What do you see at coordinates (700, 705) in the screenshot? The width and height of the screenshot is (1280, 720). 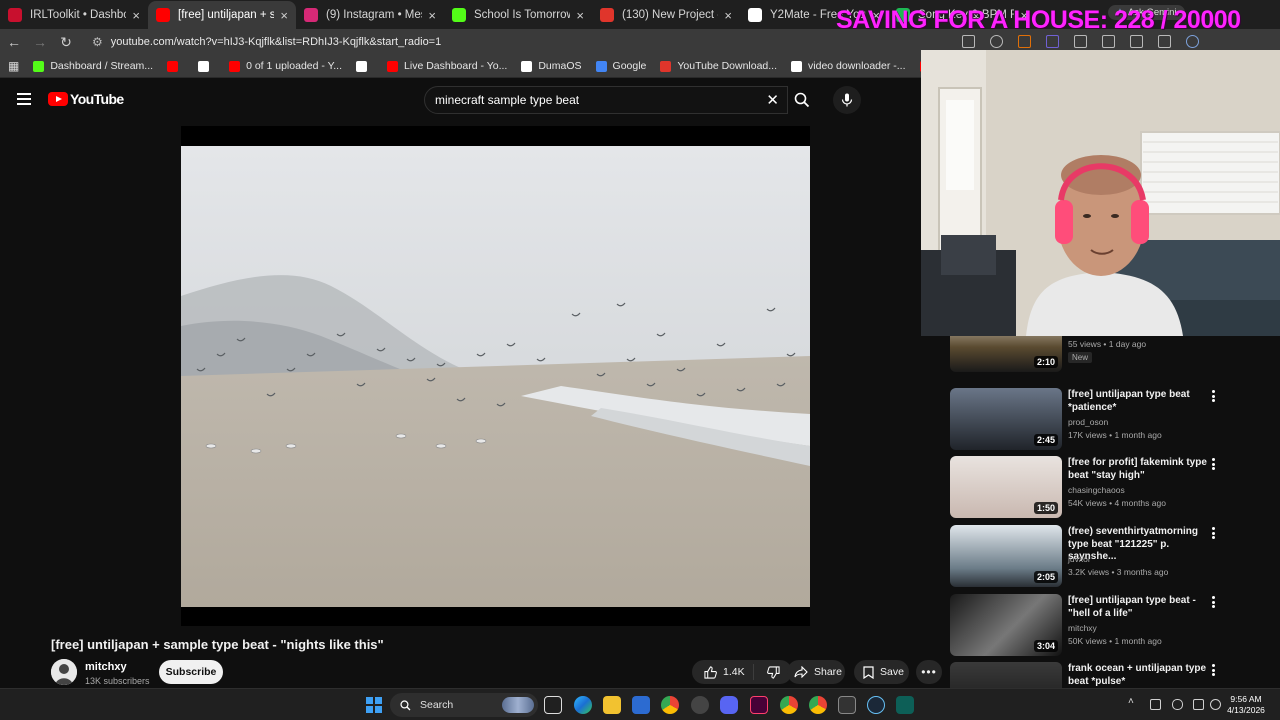 I see `app-icon-dark` at bounding box center [700, 705].